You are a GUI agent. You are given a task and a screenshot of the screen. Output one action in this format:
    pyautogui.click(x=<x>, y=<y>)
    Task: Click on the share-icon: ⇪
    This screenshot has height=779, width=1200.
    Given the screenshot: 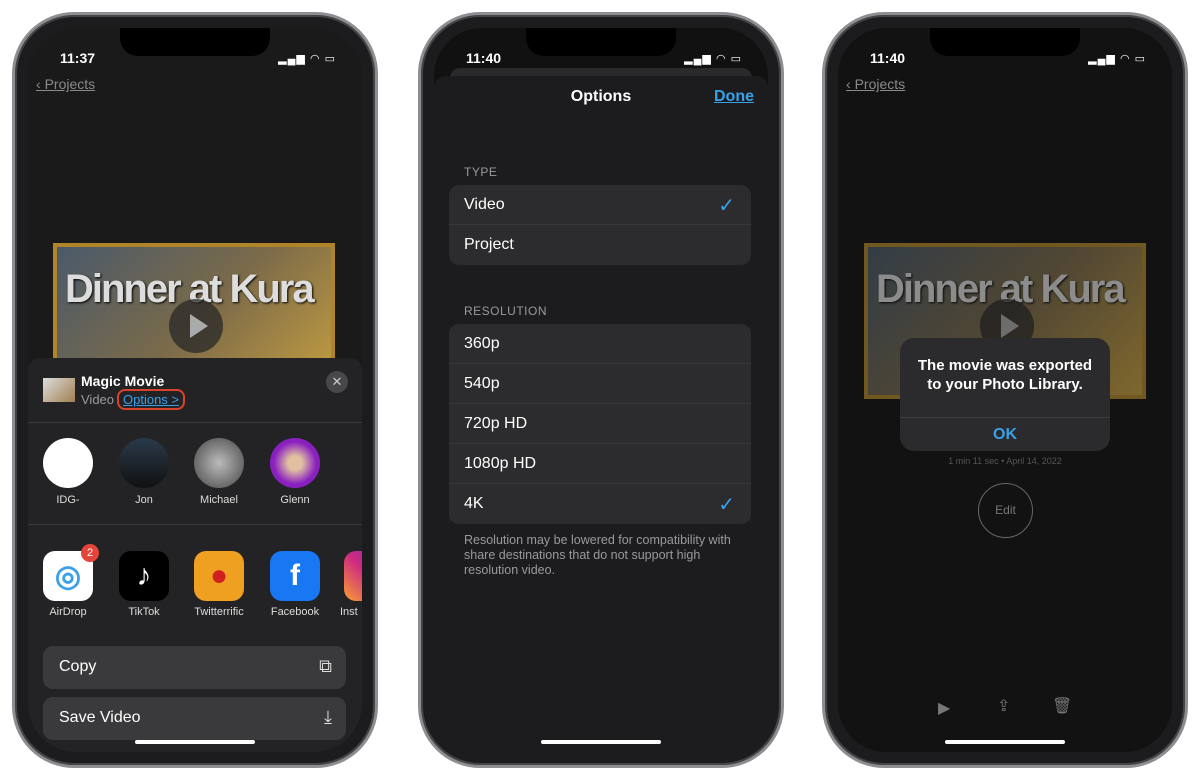 What is the action you would take?
    pyautogui.click(x=1003, y=706)
    